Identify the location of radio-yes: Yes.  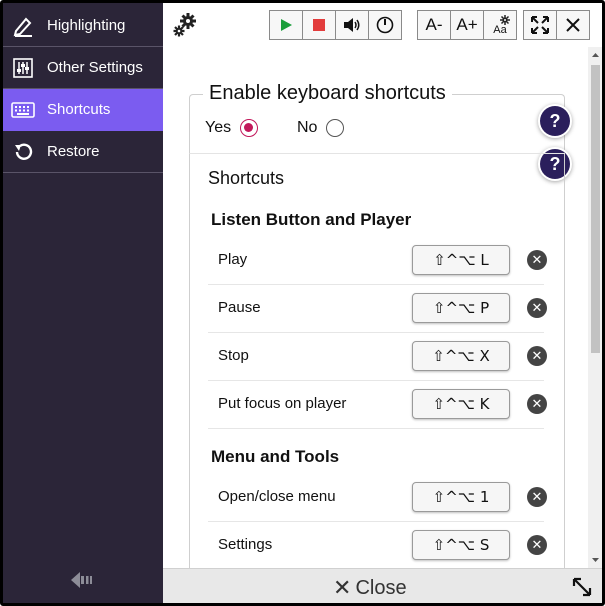
(232, 128).